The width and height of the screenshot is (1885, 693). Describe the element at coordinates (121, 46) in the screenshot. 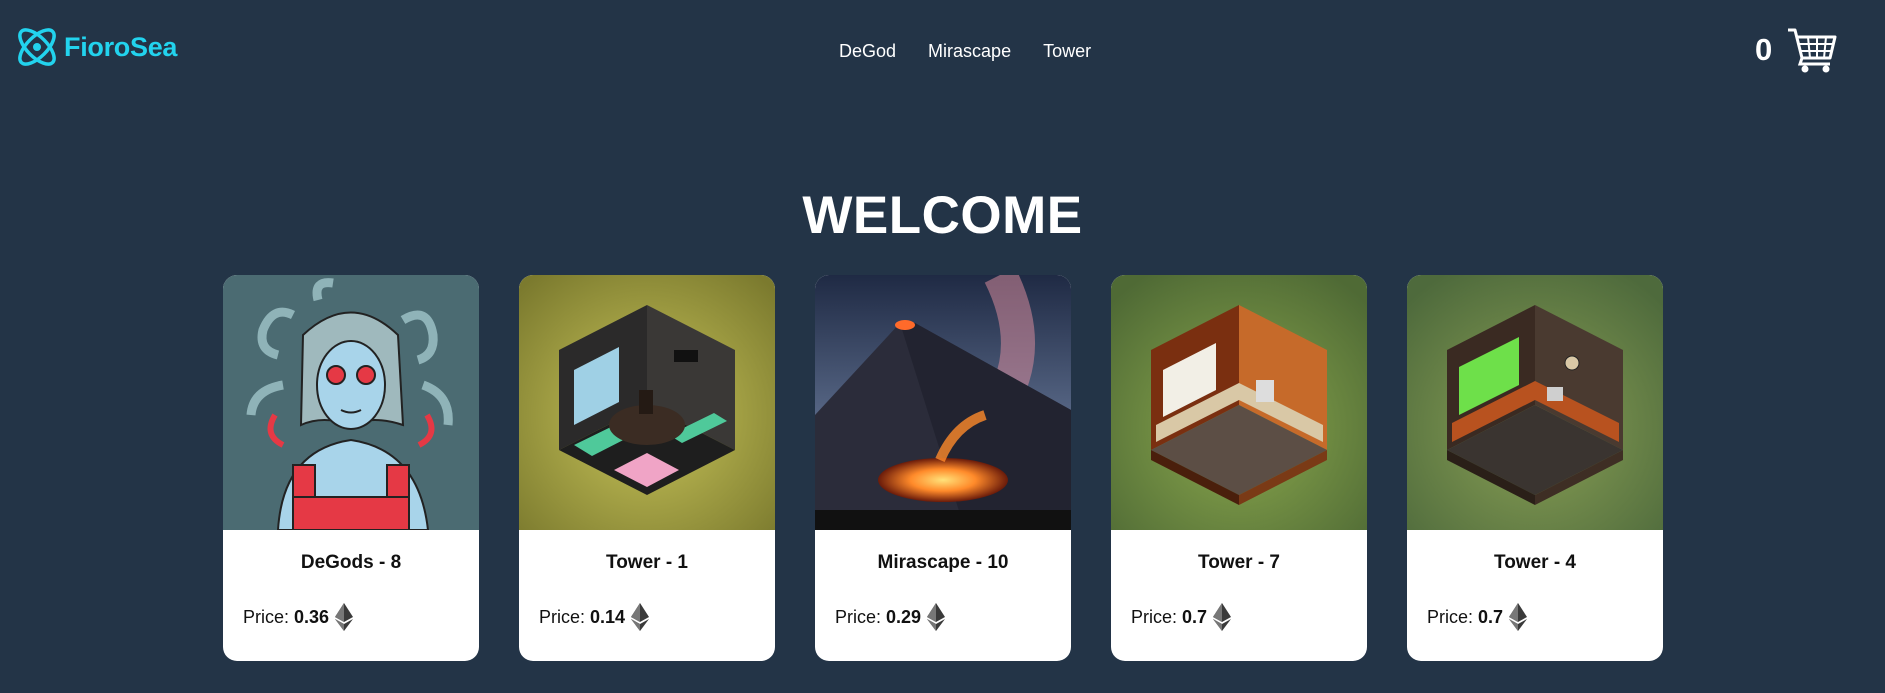

I see `brand-name: FioroSea` at that location.